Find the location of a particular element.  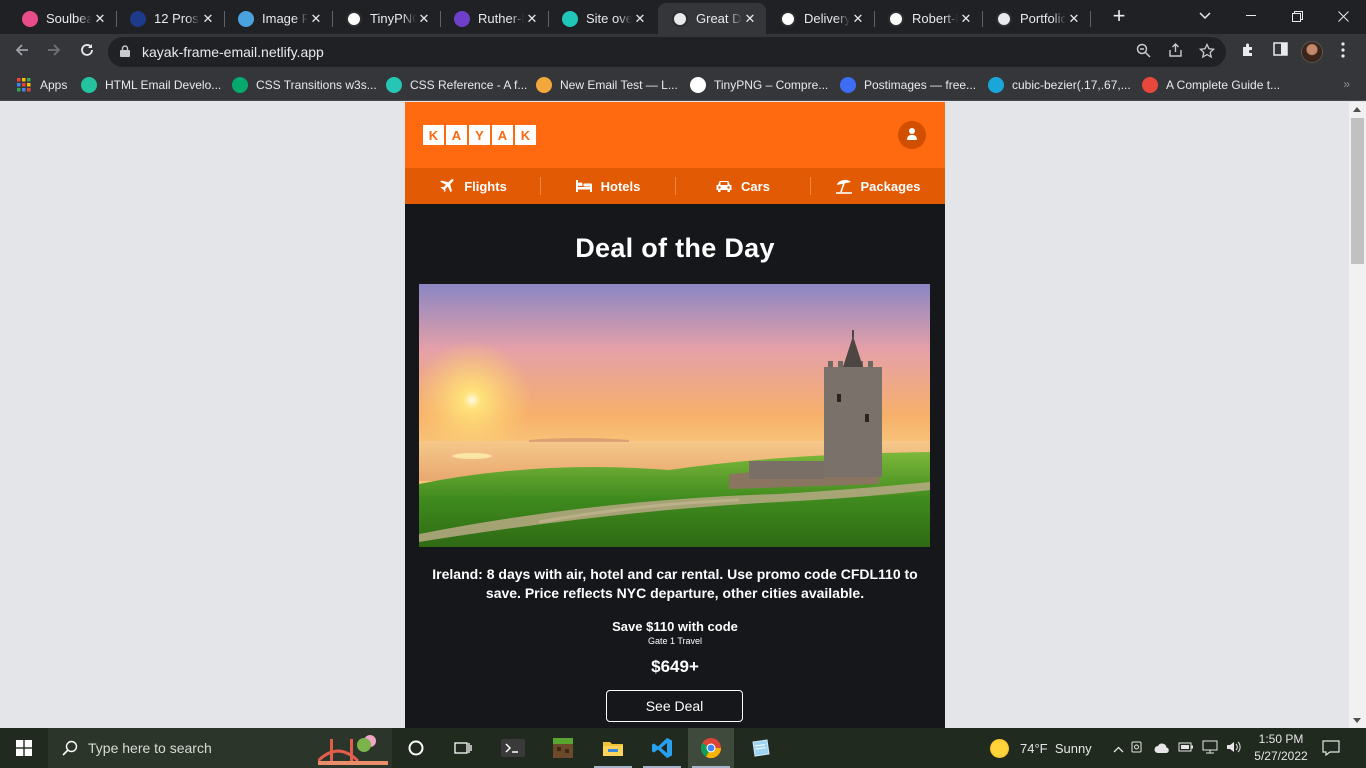

terminal-app-icon is located at coordinates (513, 748).